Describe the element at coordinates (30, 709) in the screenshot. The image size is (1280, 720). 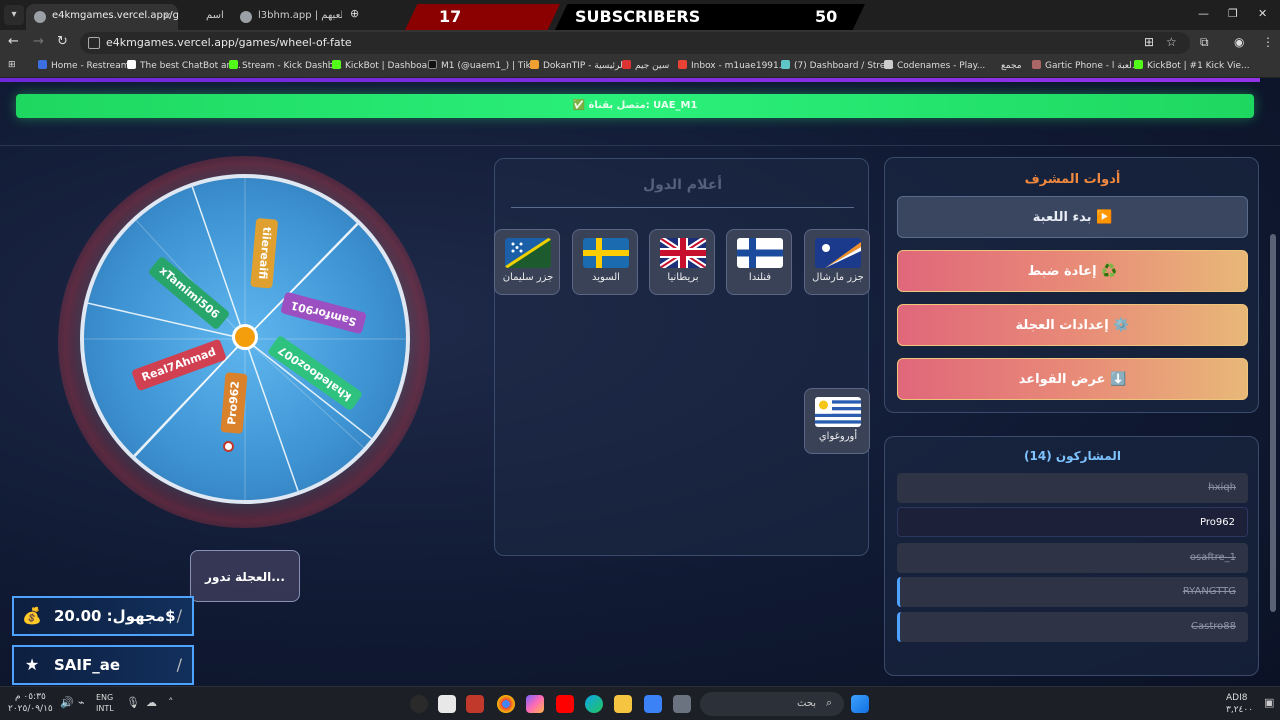
I see `clock-date: ٢٠٢٥/٠٩/١٥` at that location.